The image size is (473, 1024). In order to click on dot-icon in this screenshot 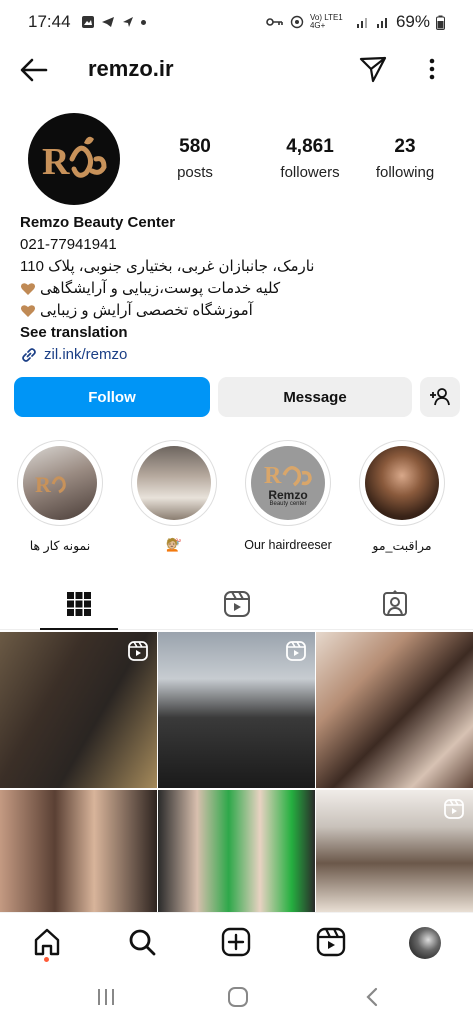, I will do `click(143, 22)`.